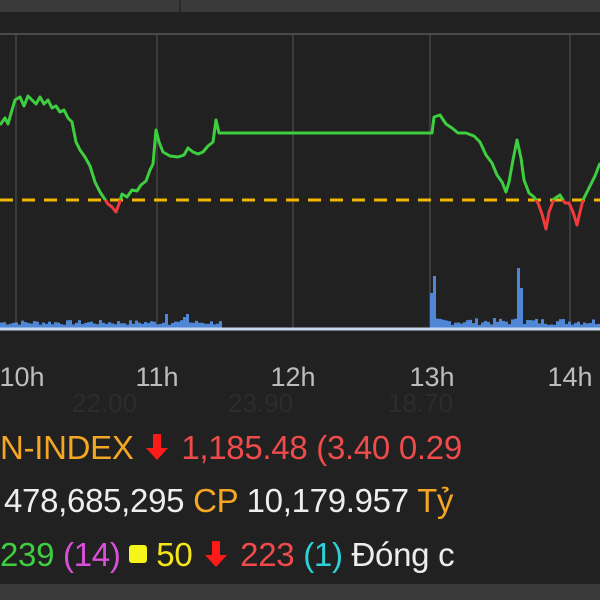 The width and height of the screenshot is (600, 600). I want to click on volume-shares-unit: CP, so click(215, 500).